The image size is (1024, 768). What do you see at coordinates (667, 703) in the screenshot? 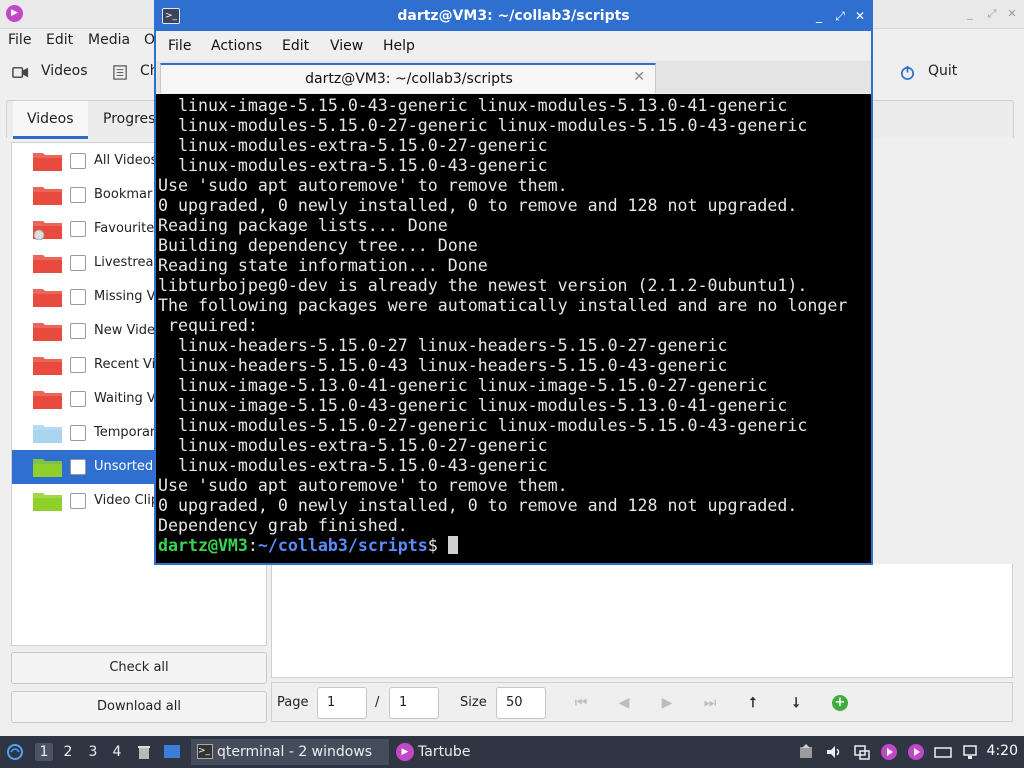
I see `next-page-icon: ▶` at bounding box center [667, 703].